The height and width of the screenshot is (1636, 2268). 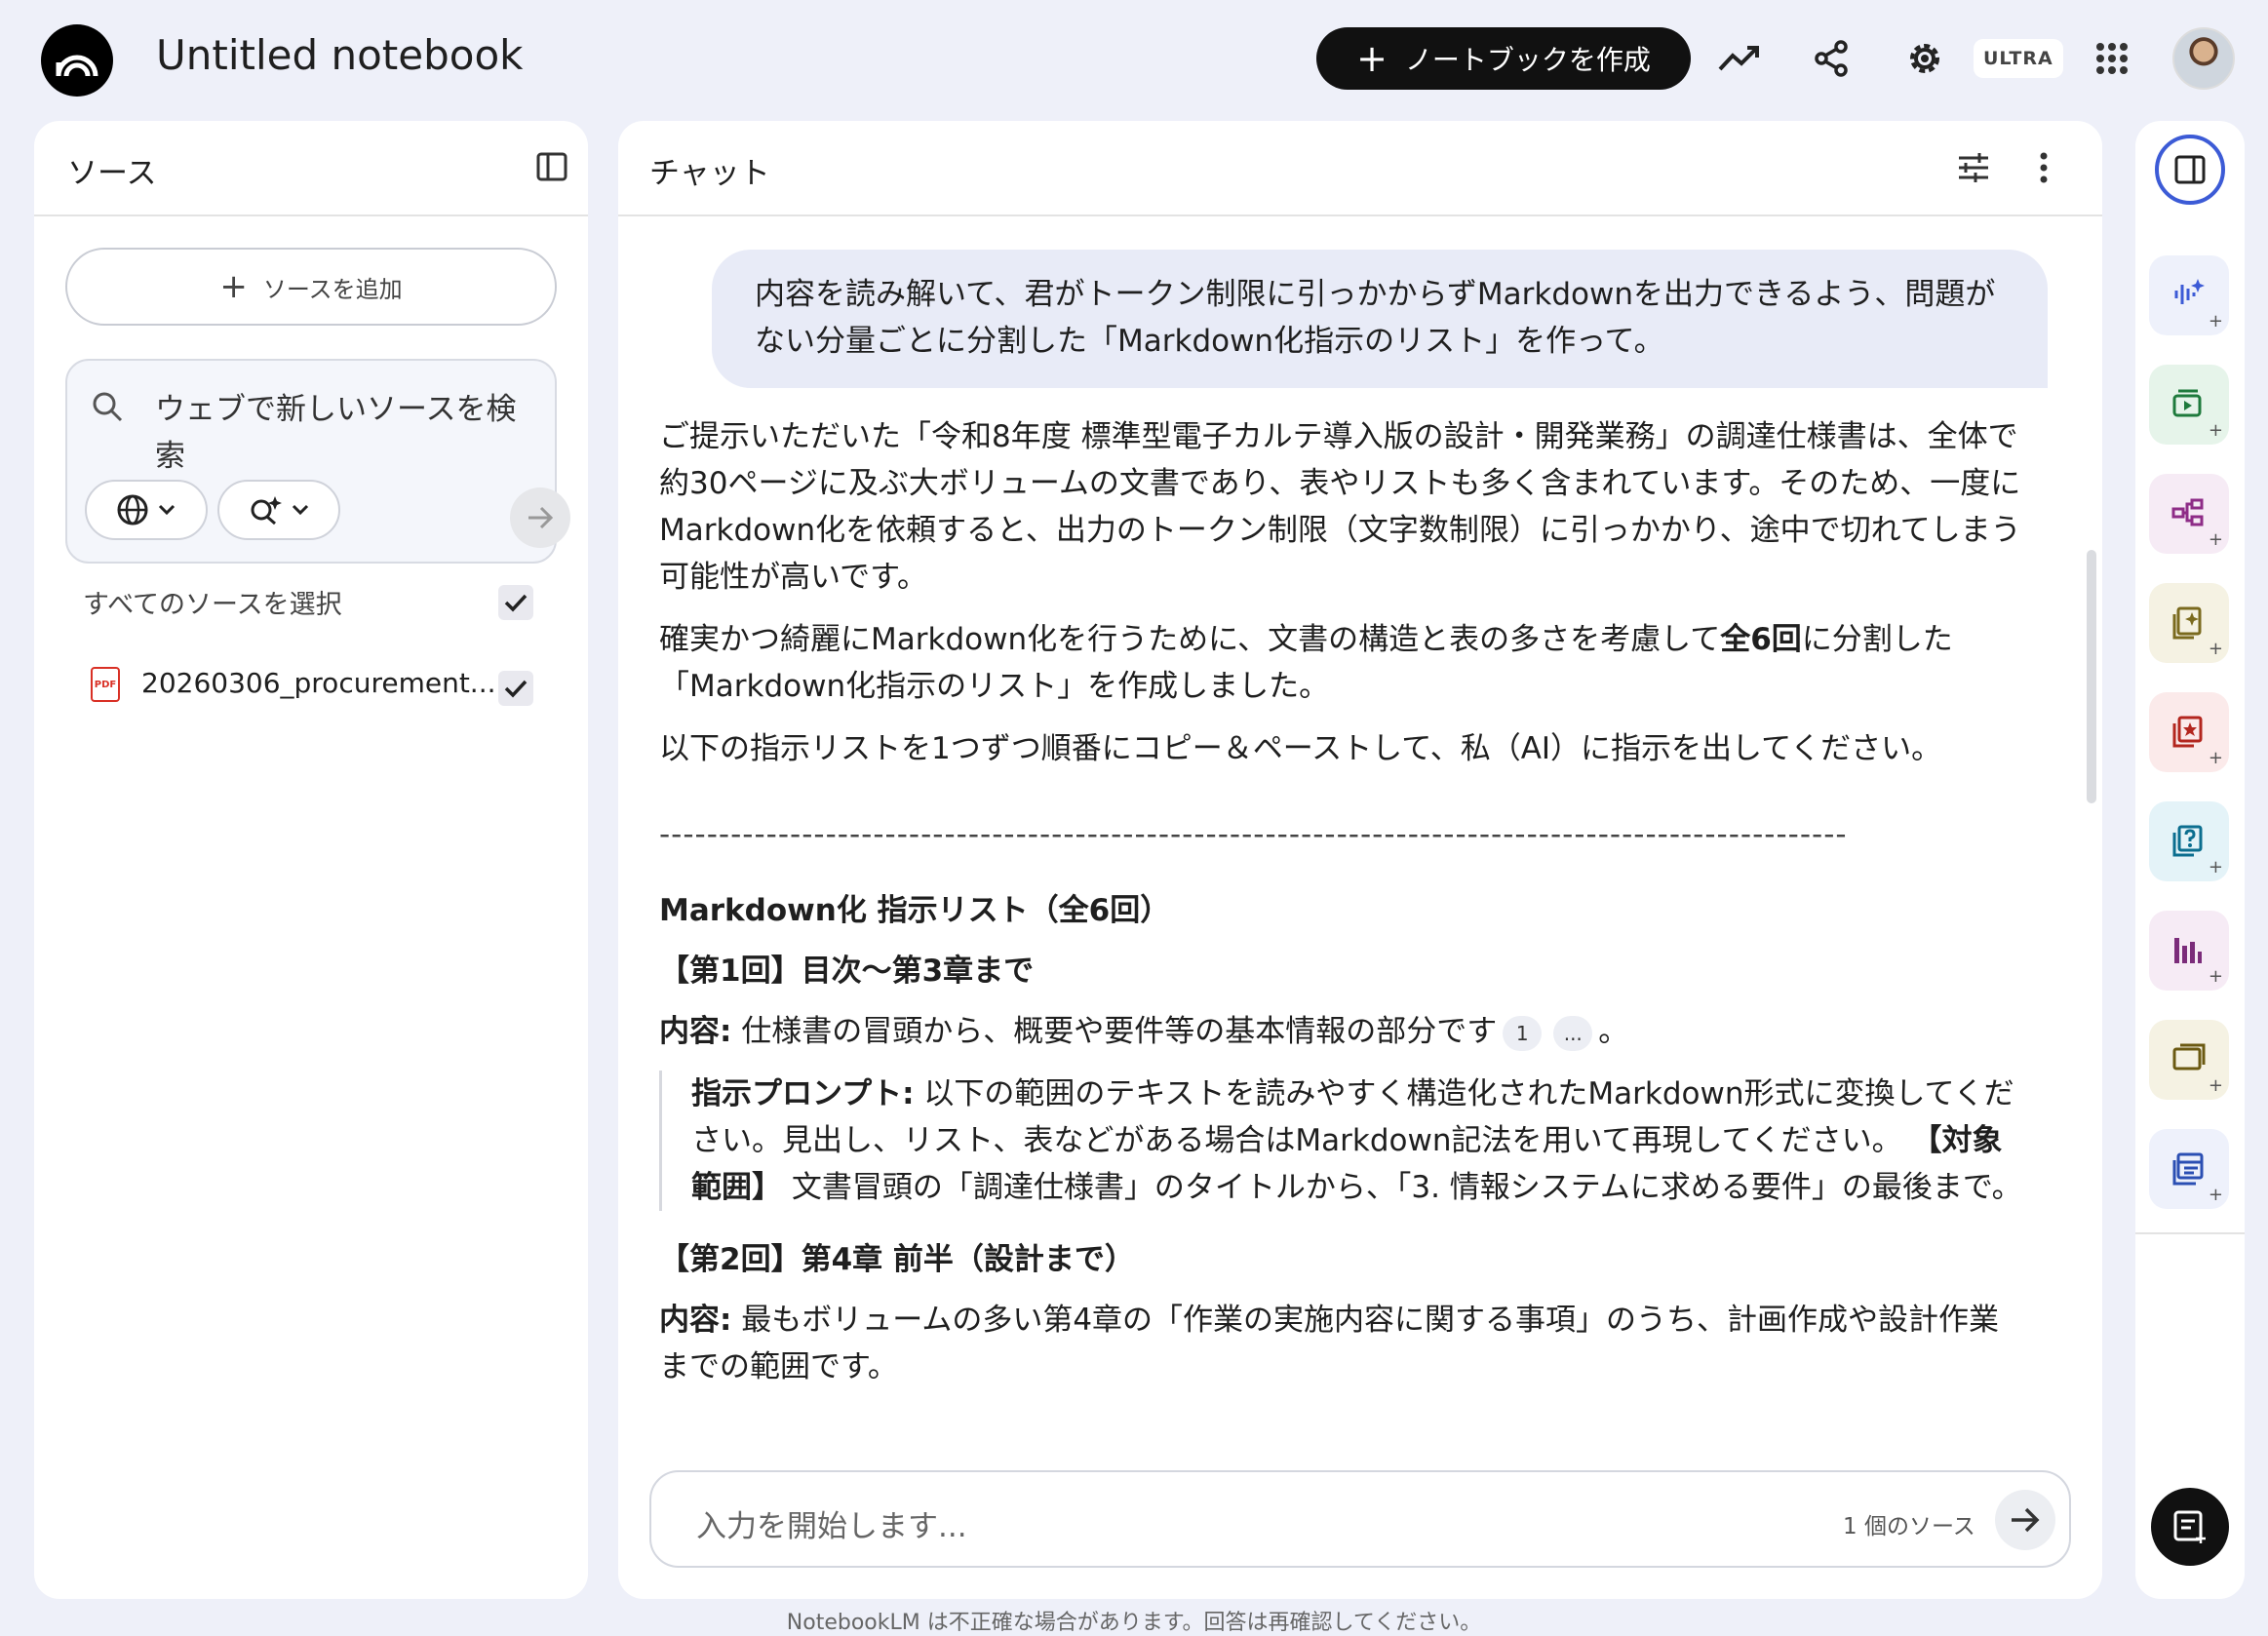 I want to click on data-table-icon, so click(x=2188, y=1169).